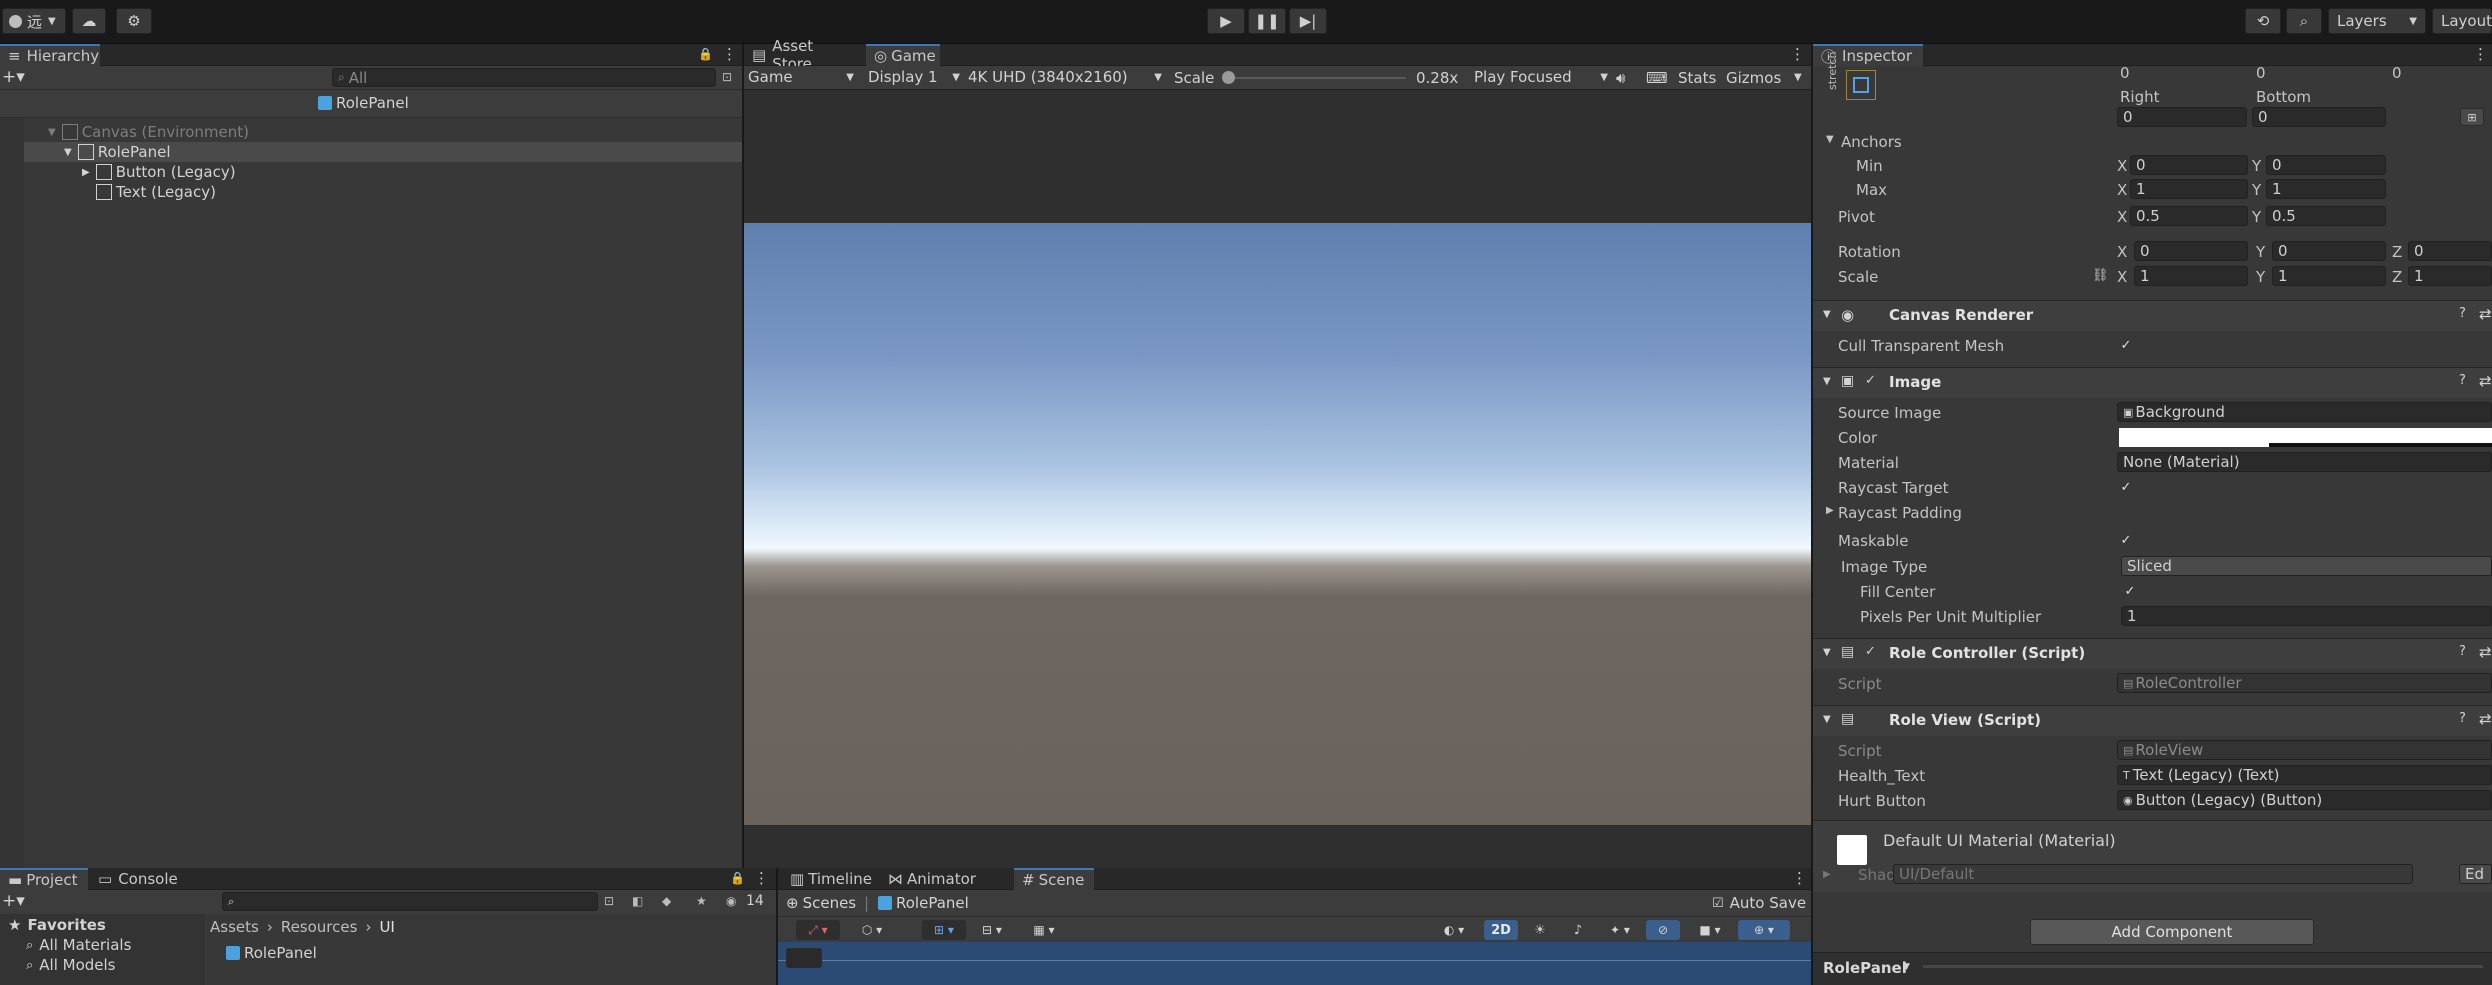 The height and width of the screenshot is (985, 2492). Describe the element at coordinates (2189, 165) in the screenshot. I see `anchor-min-x-field: 0` at that location.